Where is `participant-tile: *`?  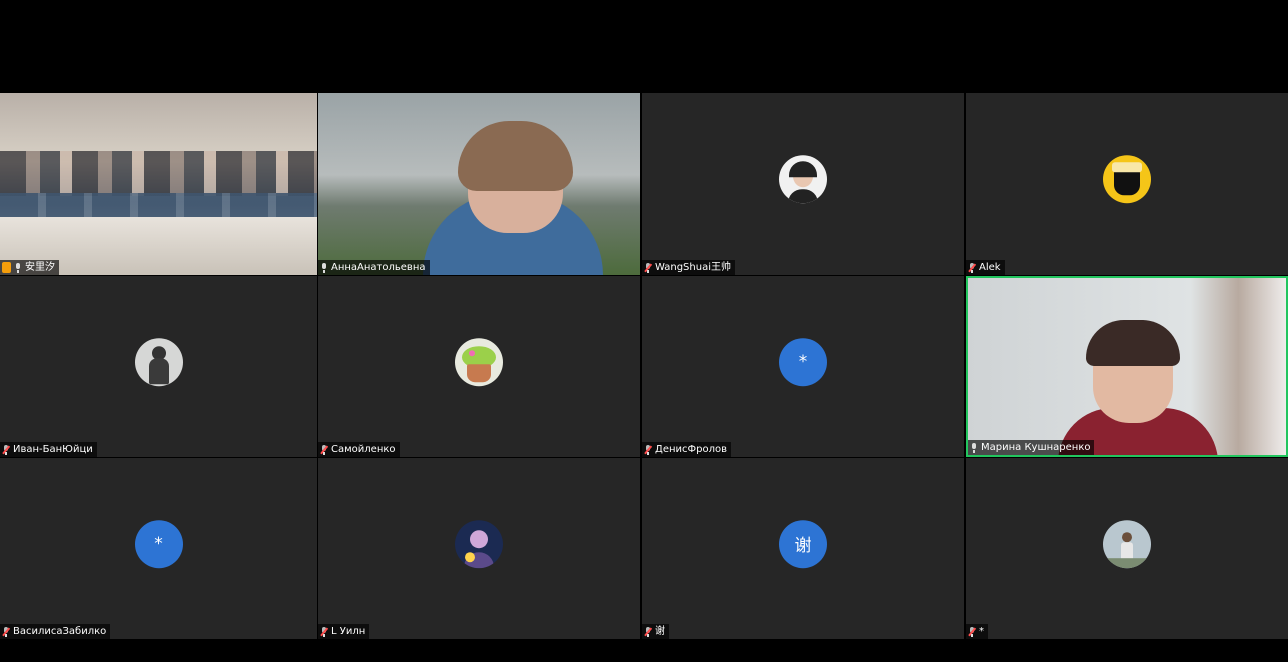 participant-tile: * is located at coordinates (1127, 548).